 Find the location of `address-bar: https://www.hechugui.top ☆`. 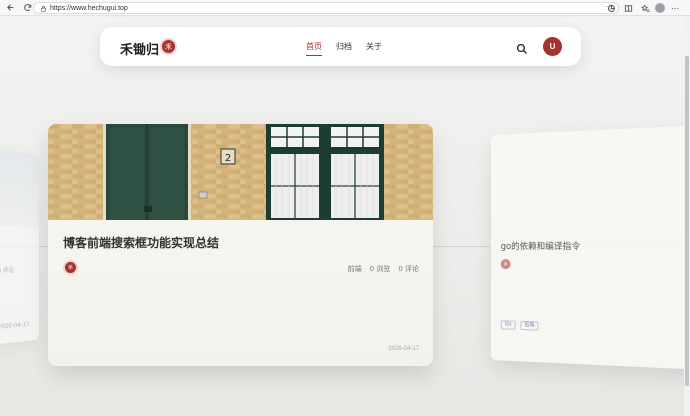

address-bar: https://www.hechugui.top ☆ is located at coordinates (326, 8).